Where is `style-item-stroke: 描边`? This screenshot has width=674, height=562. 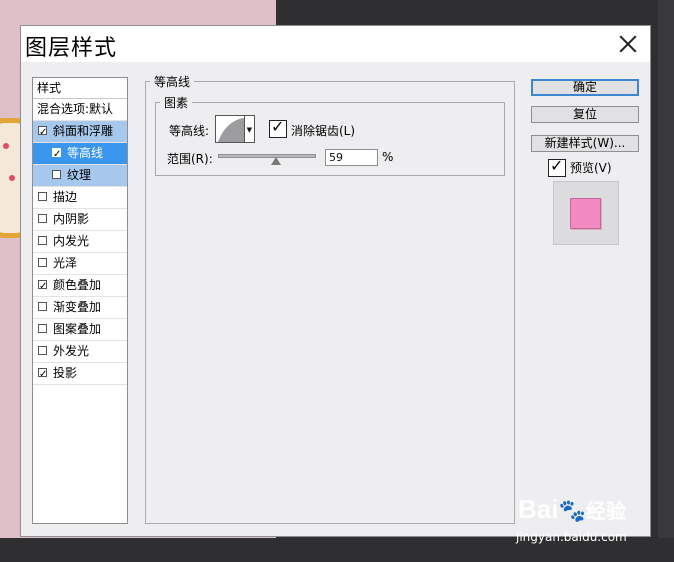
style-item-stroke: 描边 is located at coordinates (80, 198).